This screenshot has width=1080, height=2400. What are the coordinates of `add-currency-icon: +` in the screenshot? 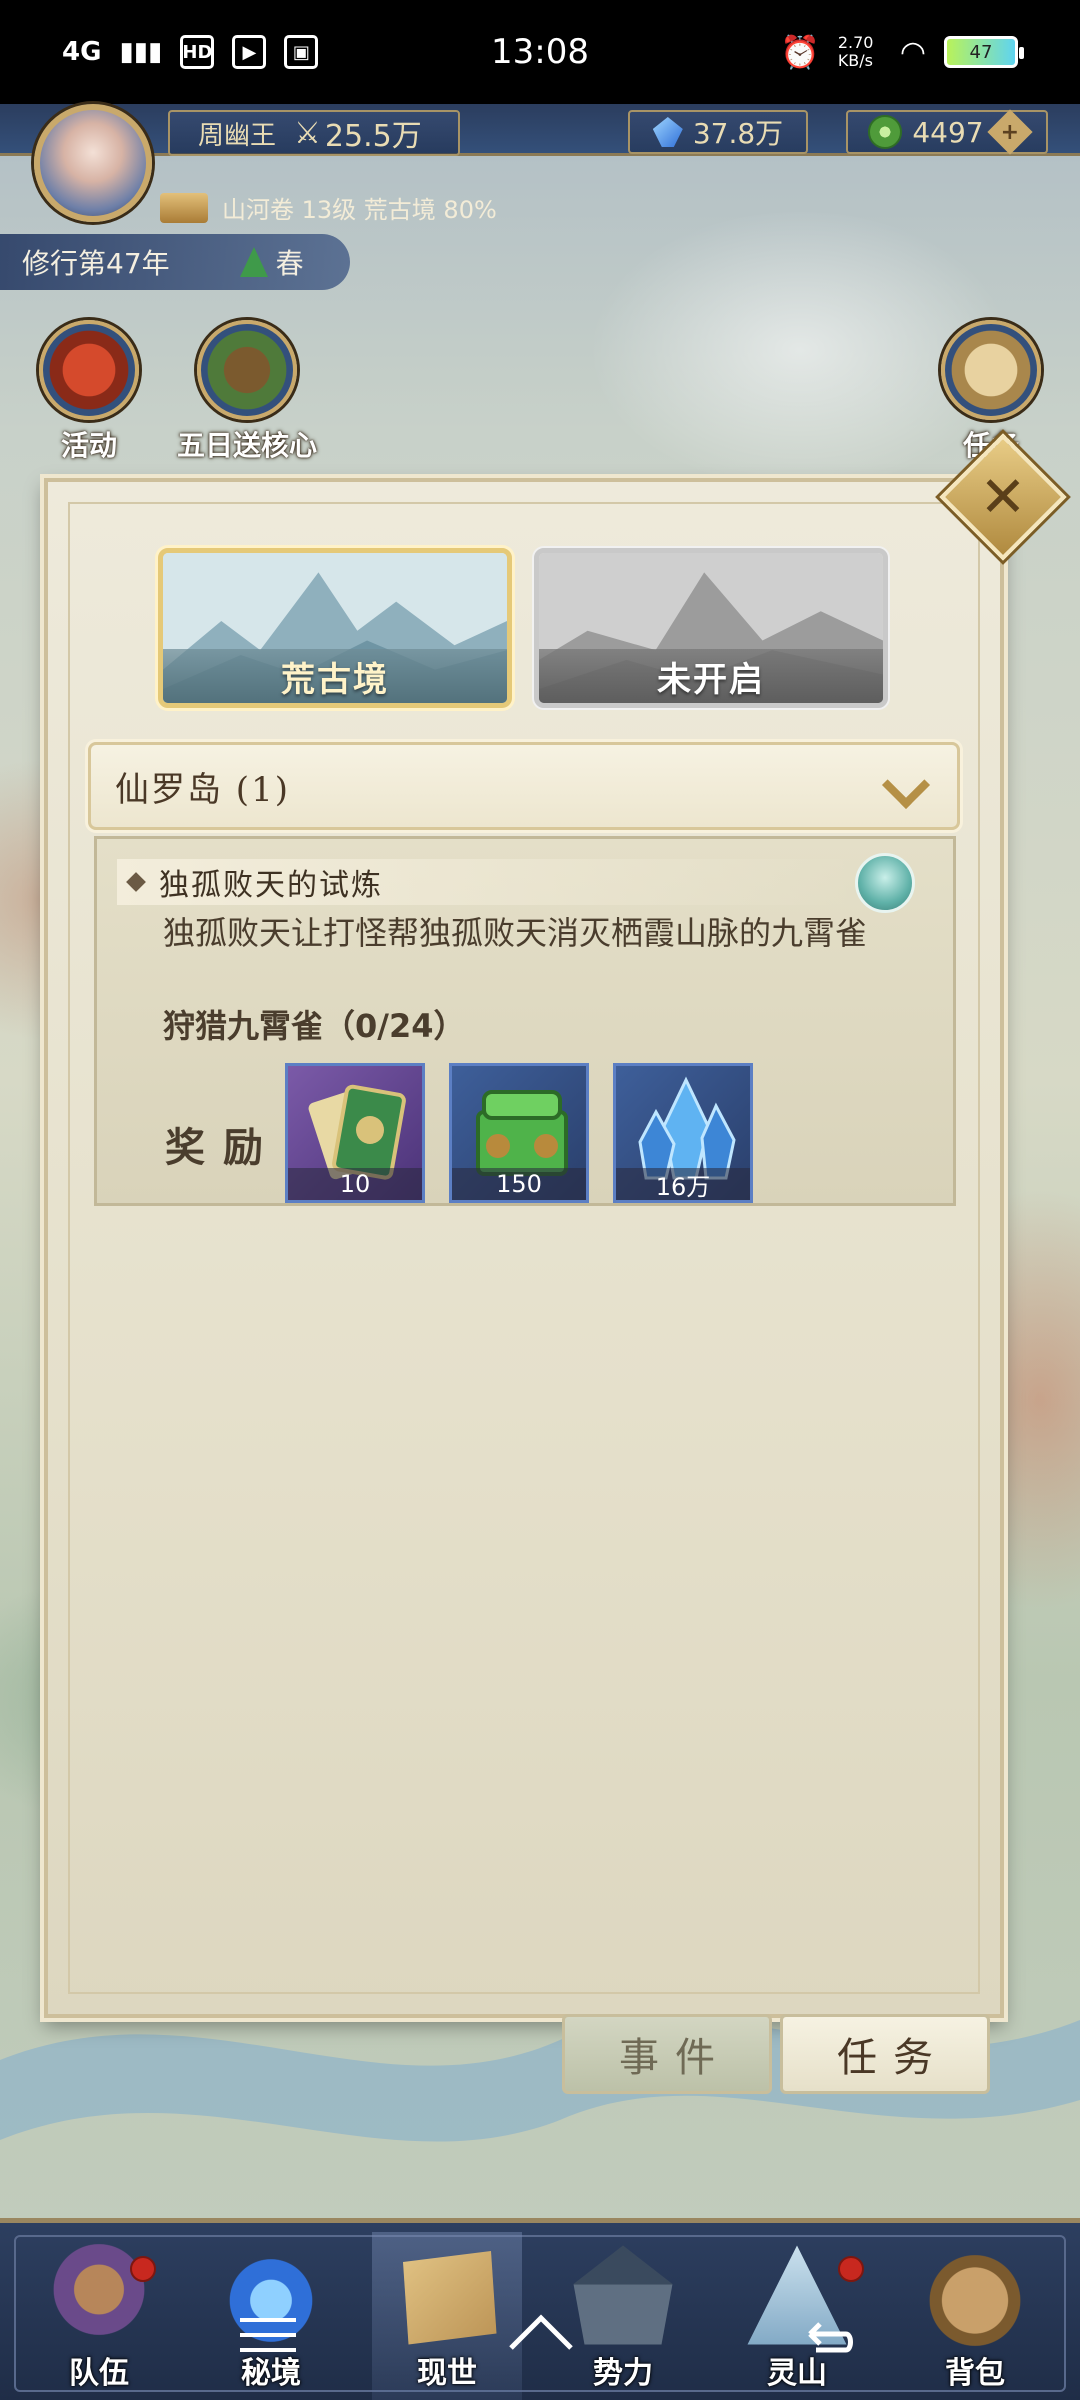 It's located at (1009, 132).